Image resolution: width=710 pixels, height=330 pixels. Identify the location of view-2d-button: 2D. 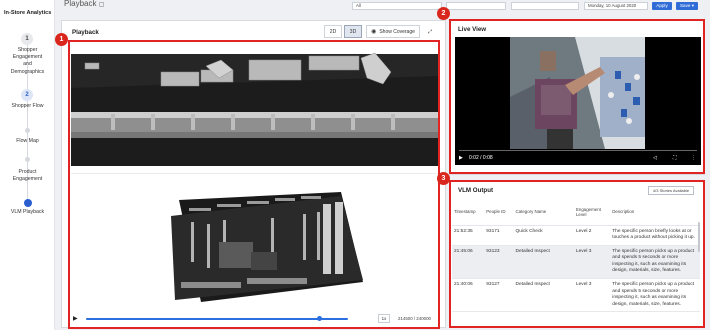
(333, 31).